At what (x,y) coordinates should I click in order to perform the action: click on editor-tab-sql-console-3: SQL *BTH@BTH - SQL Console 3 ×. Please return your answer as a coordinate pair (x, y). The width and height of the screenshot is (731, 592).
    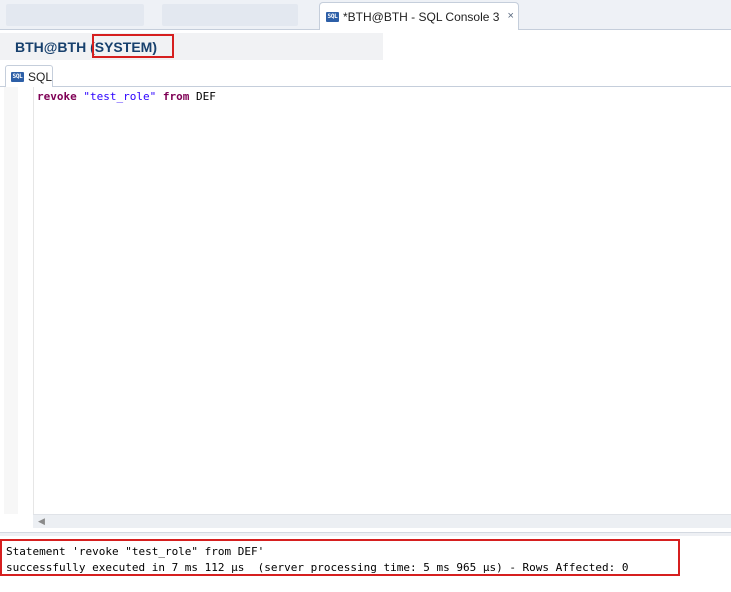
    Looking at the image, I should click on (419, 16).